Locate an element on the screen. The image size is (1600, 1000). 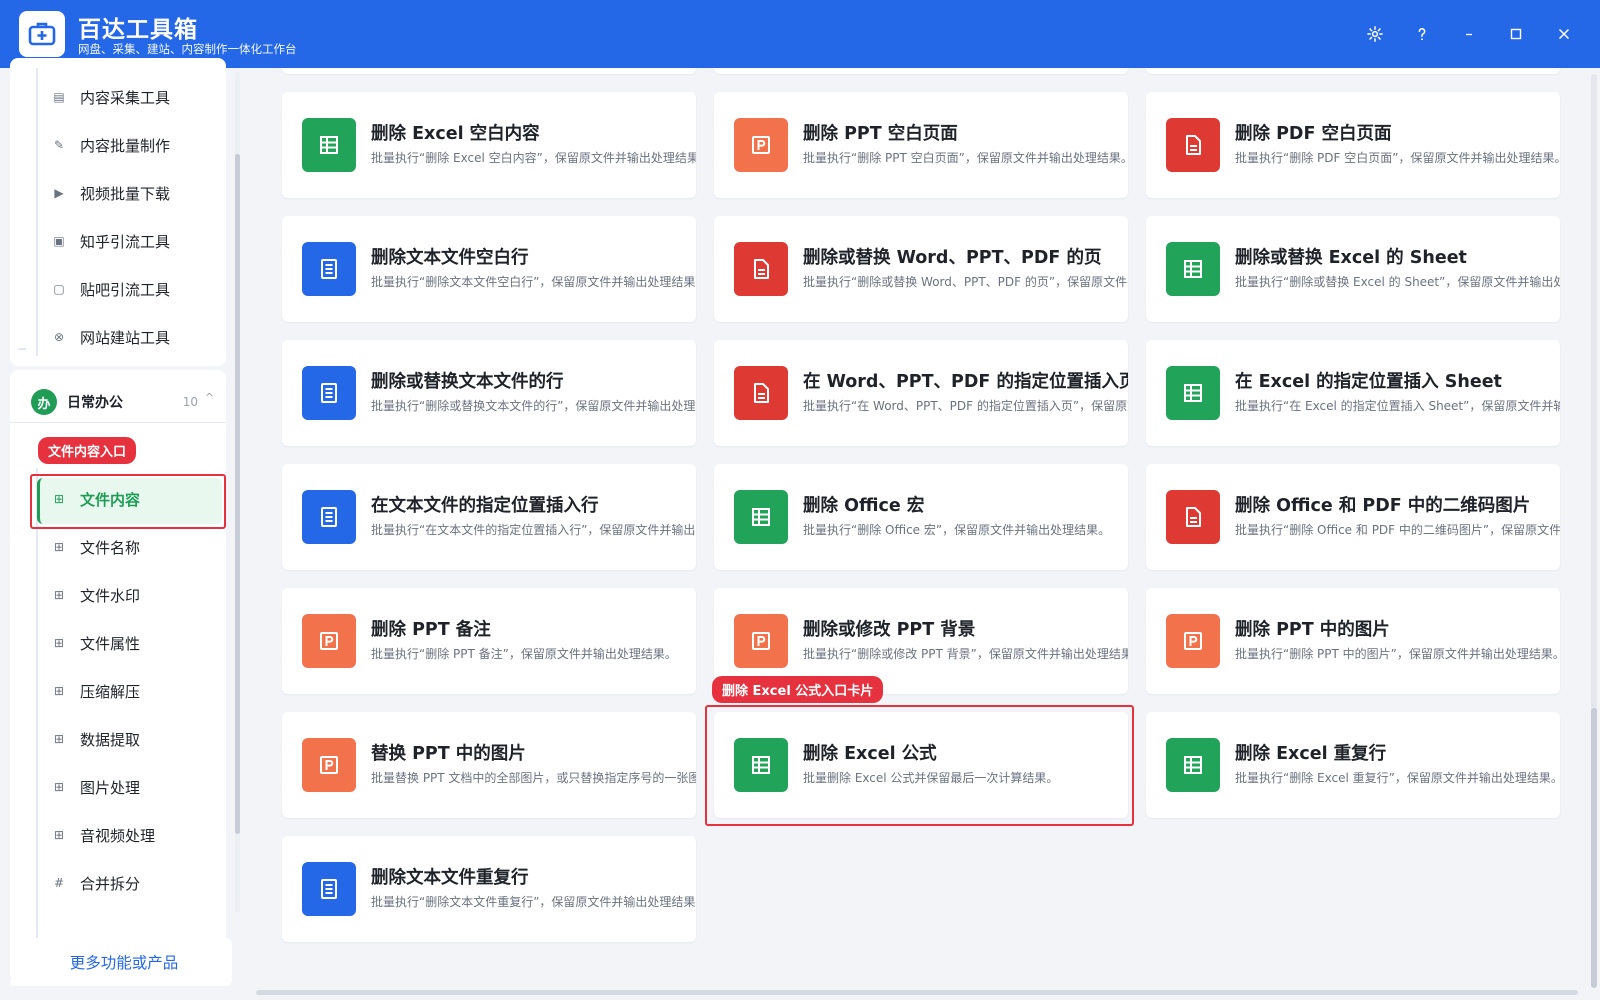
highlight-box-file-content is located at coordinates (128, 501).